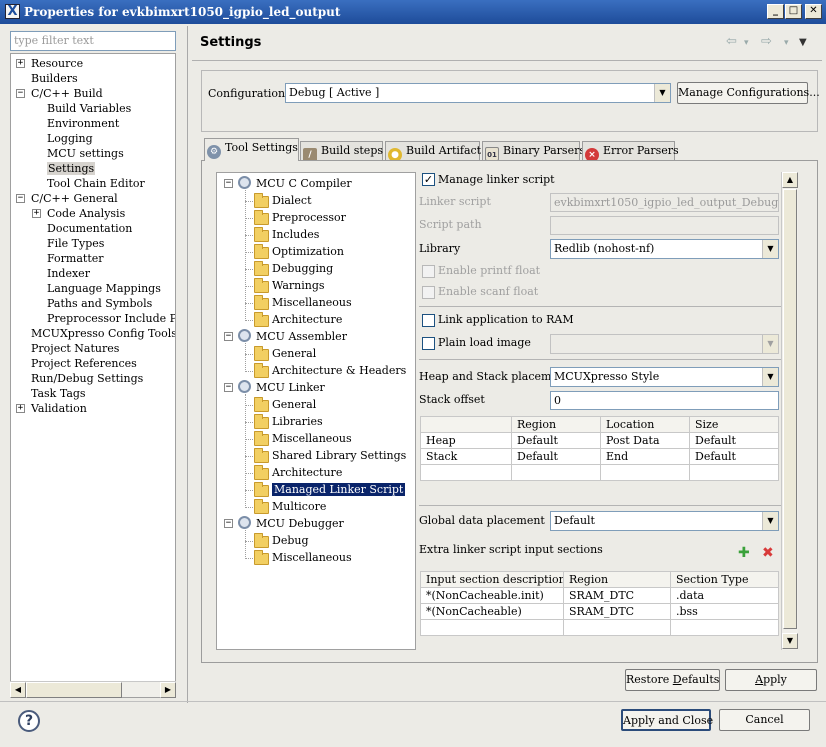 This screenshot has width=826, height=747. Describe the element at coordinates (764, 720) in the screenshot. I see `cancel-button: Cancel` at that location.